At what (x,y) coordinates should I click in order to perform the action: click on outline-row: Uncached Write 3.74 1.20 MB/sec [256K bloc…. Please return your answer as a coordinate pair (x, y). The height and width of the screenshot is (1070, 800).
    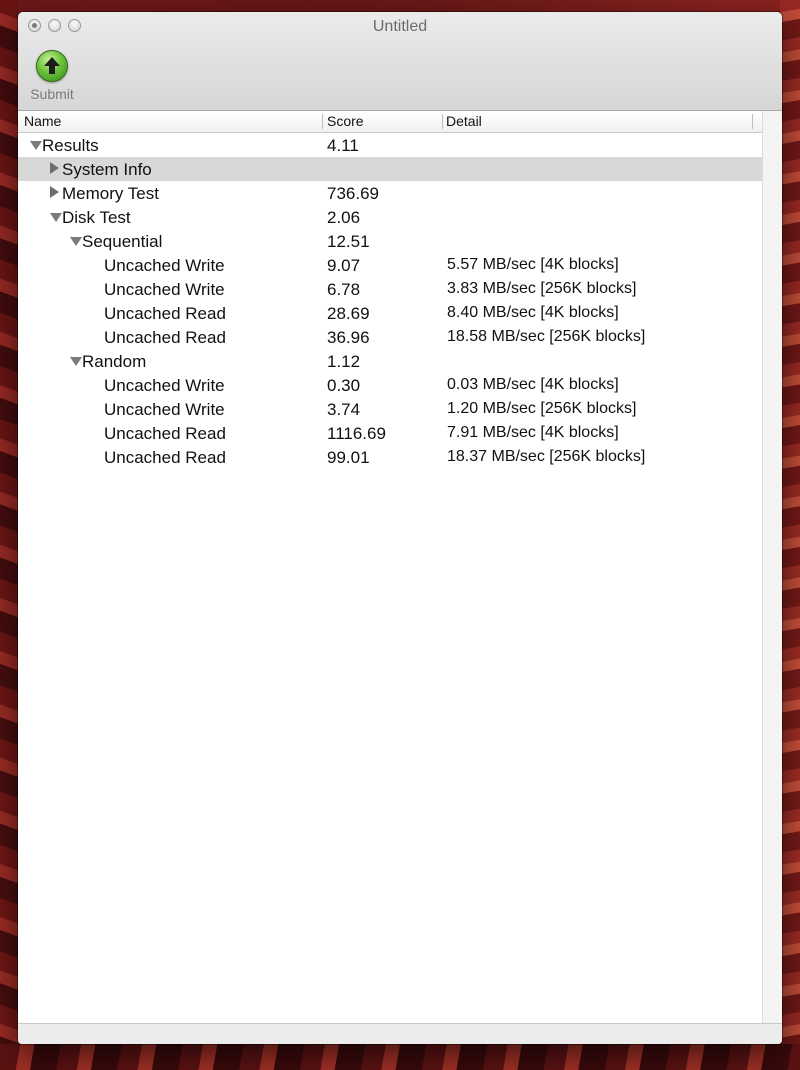
    Looking at the image, I should click on (390, 409).